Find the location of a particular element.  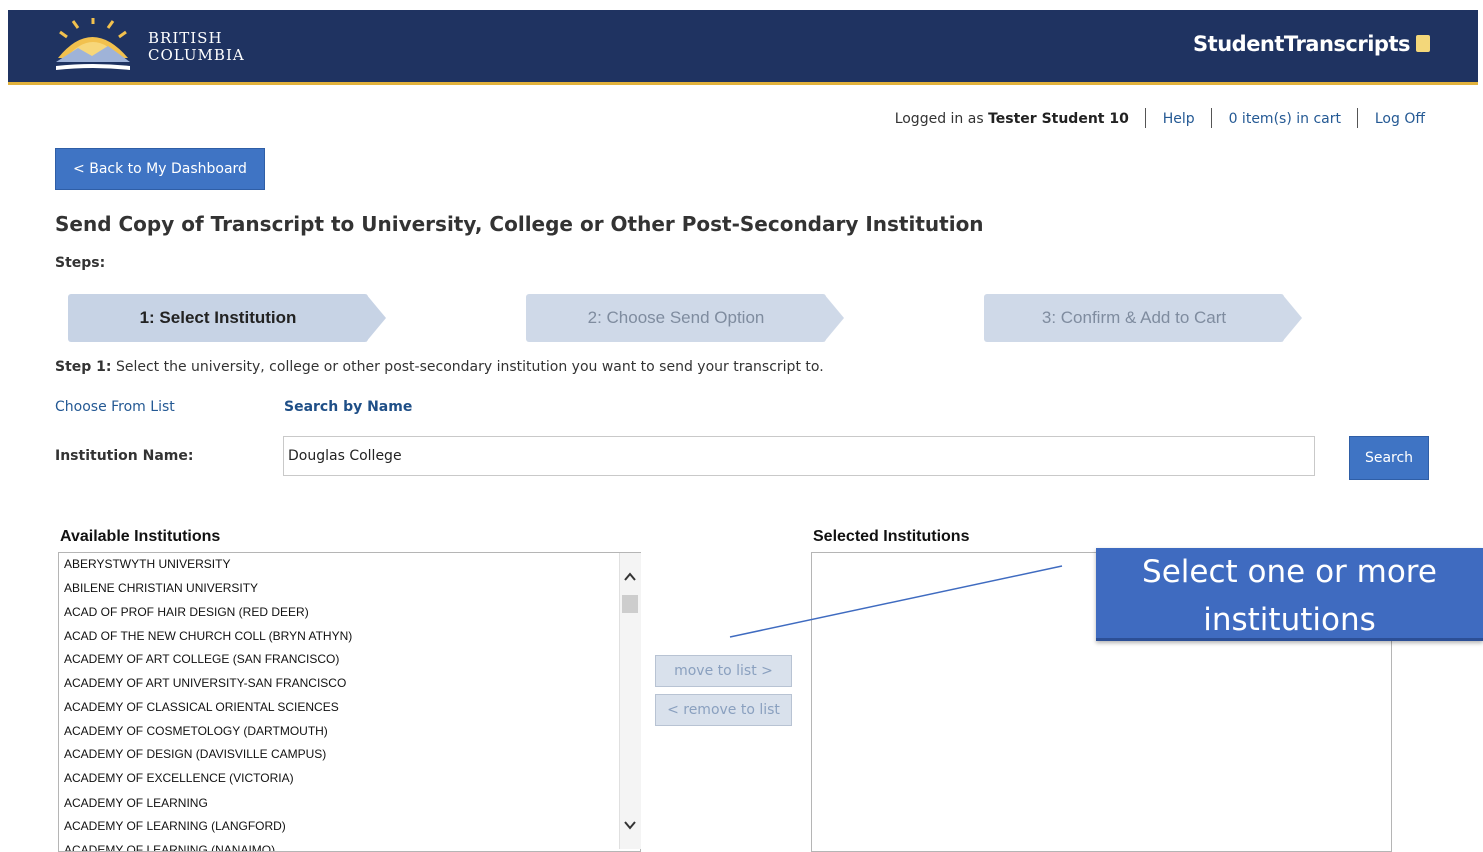

chevron-up-icon is located at coordinates (630, 577).